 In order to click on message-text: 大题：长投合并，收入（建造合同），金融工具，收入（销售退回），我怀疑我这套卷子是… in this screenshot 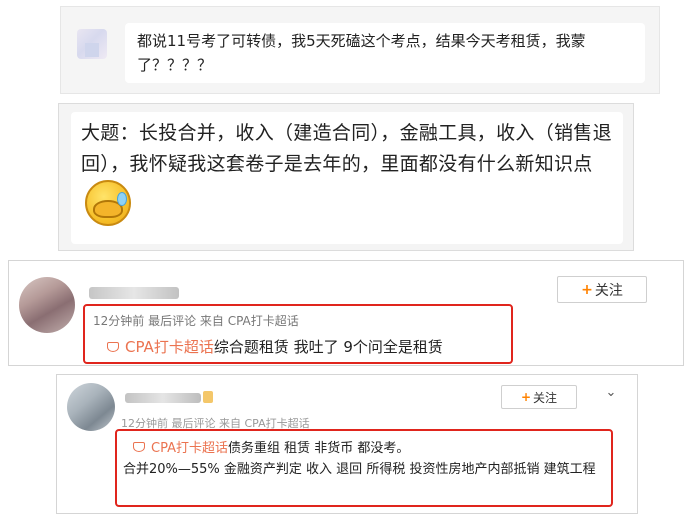, I will do `click(346, 148)`.